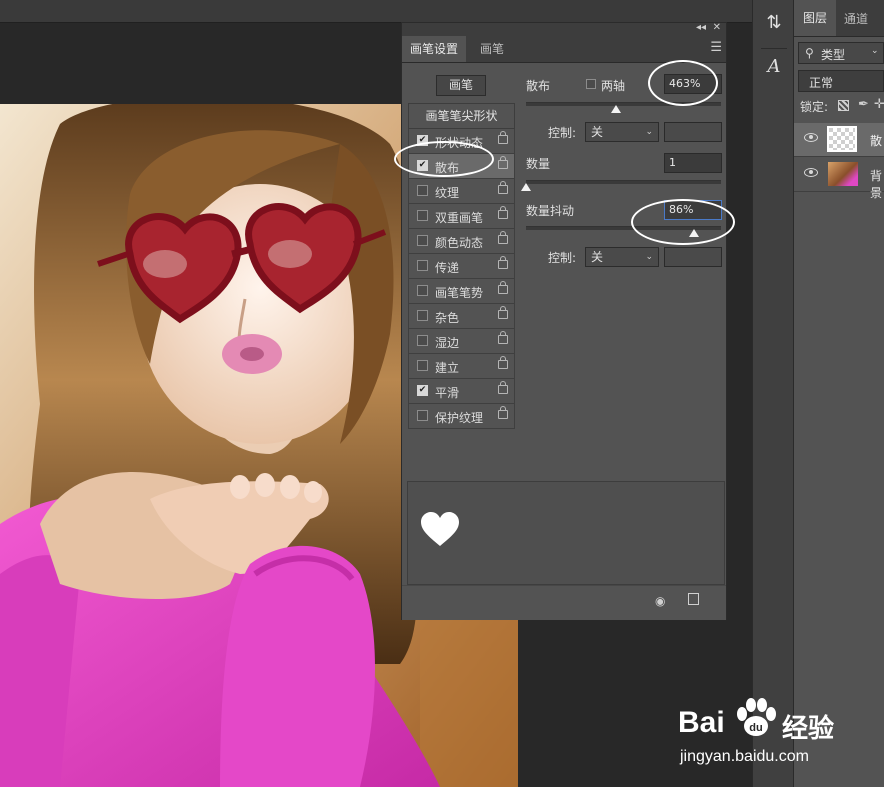 This screenshot has width=884, height=787. What do you see at coordinates (660, 601) in the screenshot?
I see `eye-toggle-icon: ◉` at bounding box center [660, 601].